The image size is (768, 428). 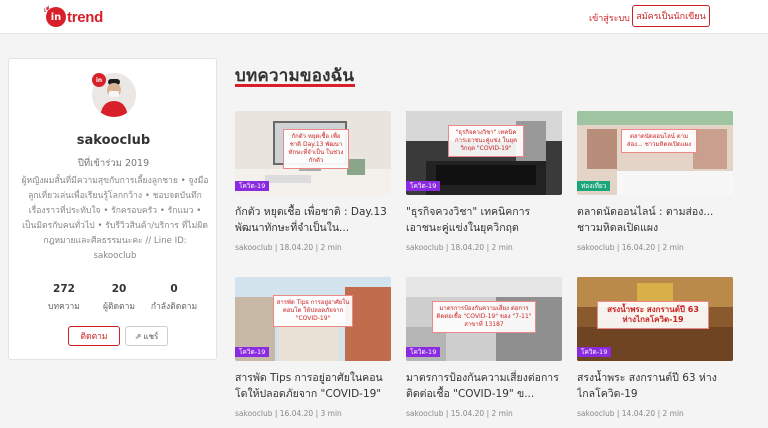 What do you see at coordinates (653, 315) in the screenshot?
I see `thumbnail-caption: สรงน้ำพระ สงกรานต์ปี 63 ห่างไกลโควิด-19` at bounding box center [653, 315].